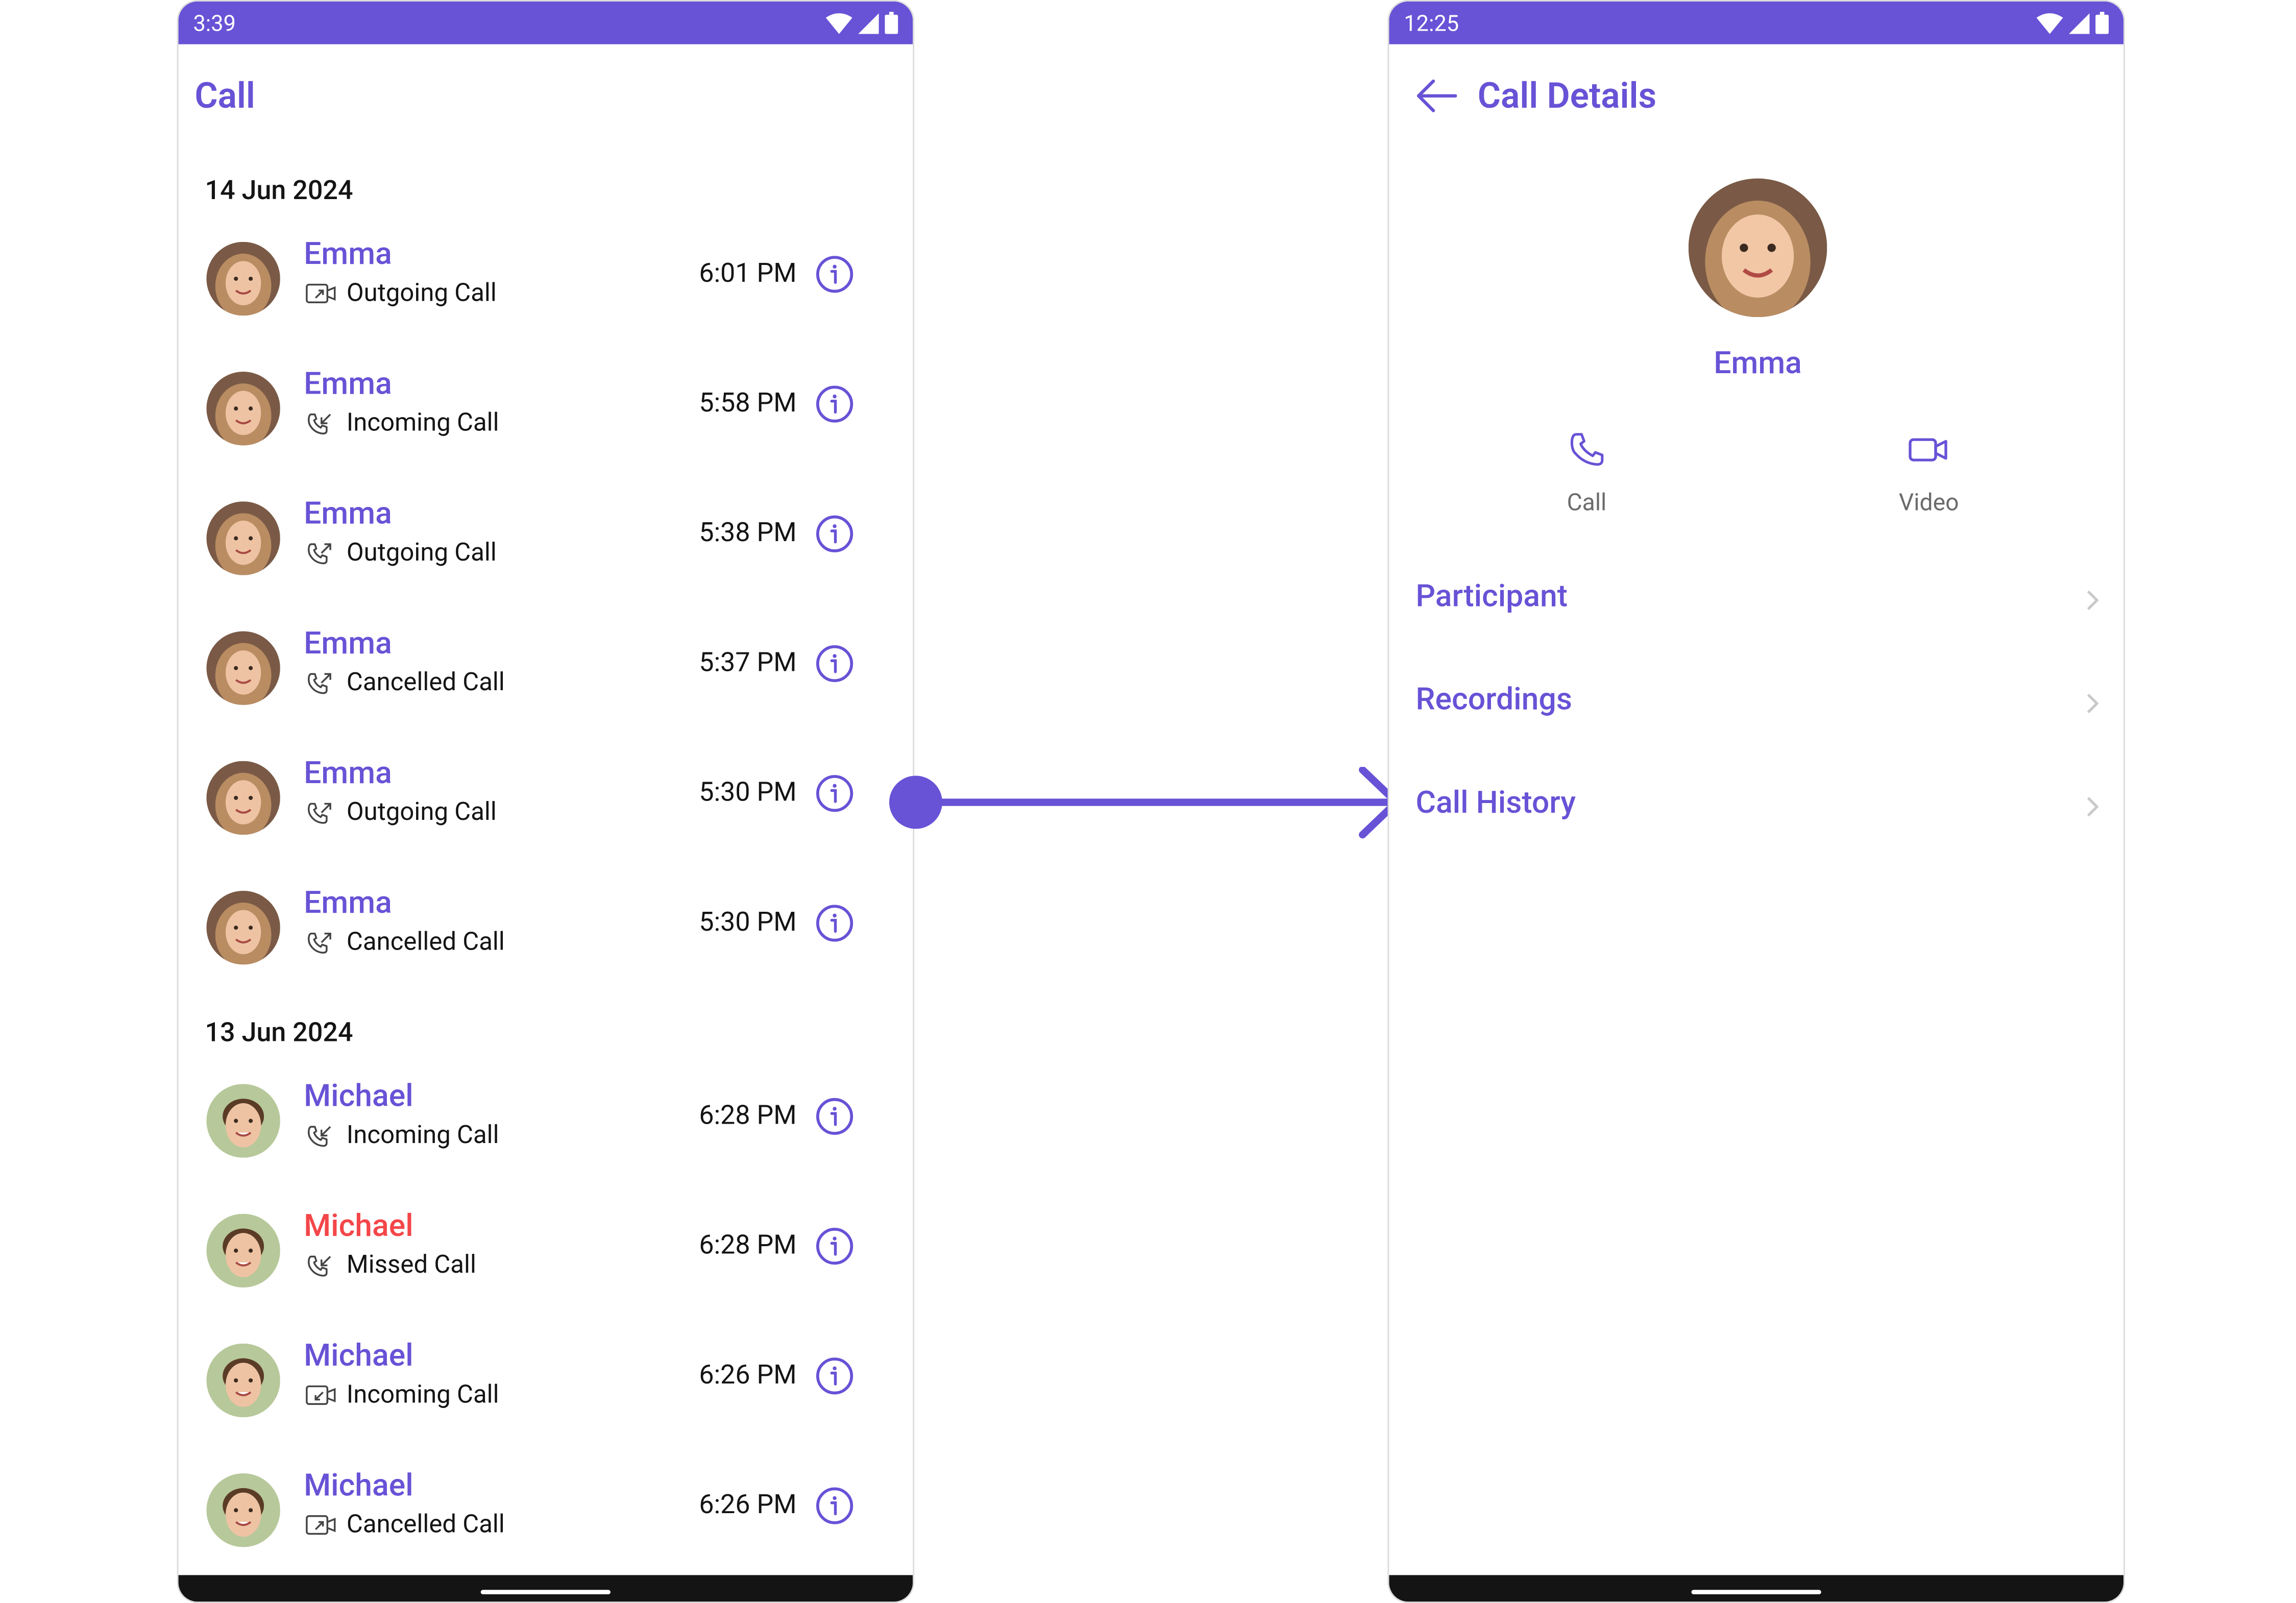 This screenshot has width=2296, height=1603. Describe the element at coordinates (411, 1265) in the screenshot. I see `call-type: Missed Call` at that location.